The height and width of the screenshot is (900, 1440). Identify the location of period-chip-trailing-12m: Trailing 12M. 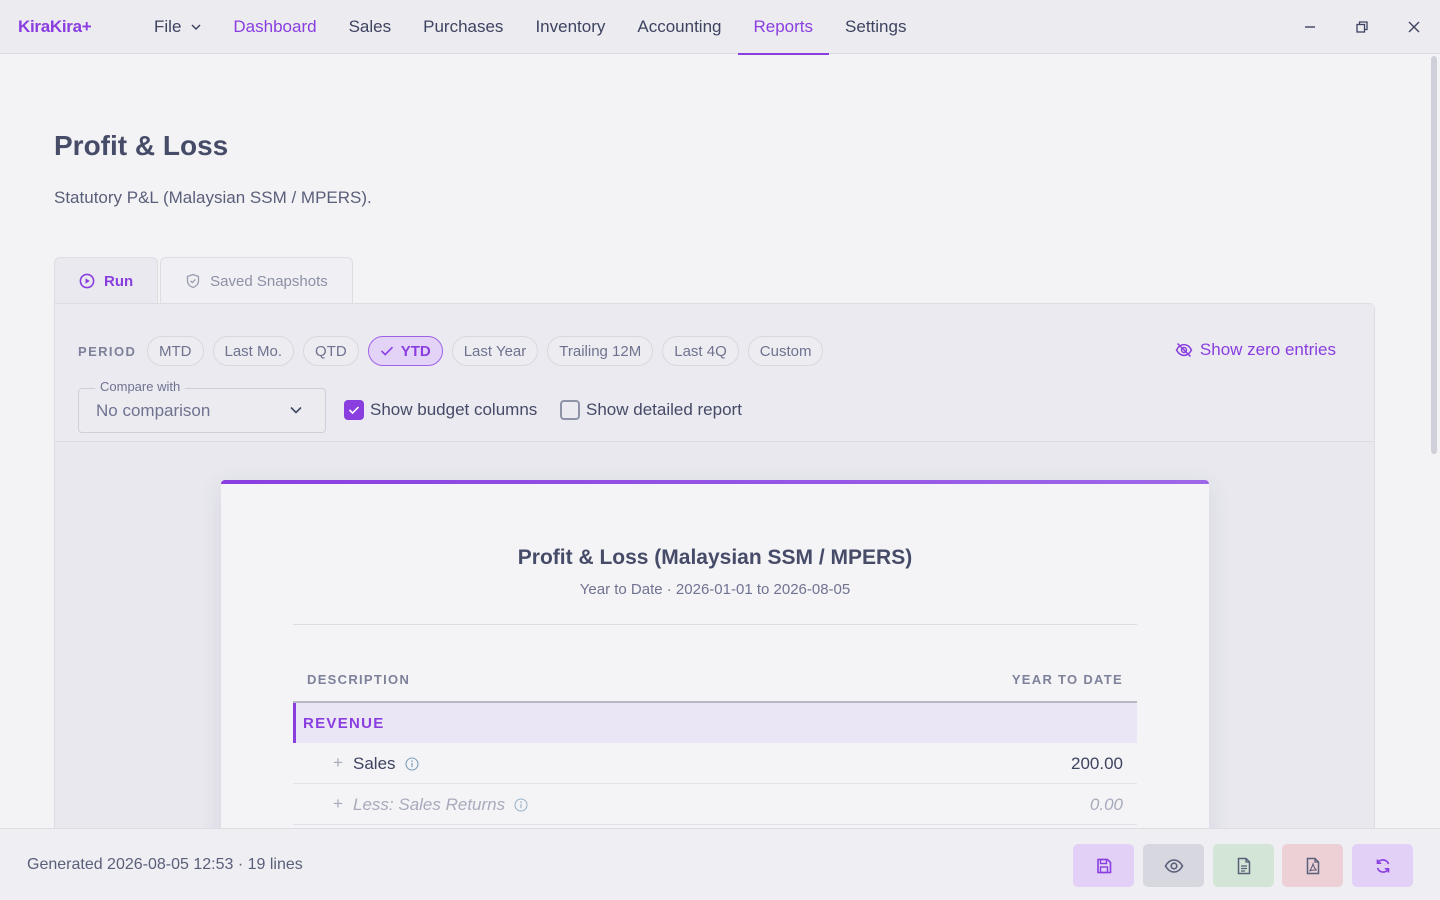
(600, 351).